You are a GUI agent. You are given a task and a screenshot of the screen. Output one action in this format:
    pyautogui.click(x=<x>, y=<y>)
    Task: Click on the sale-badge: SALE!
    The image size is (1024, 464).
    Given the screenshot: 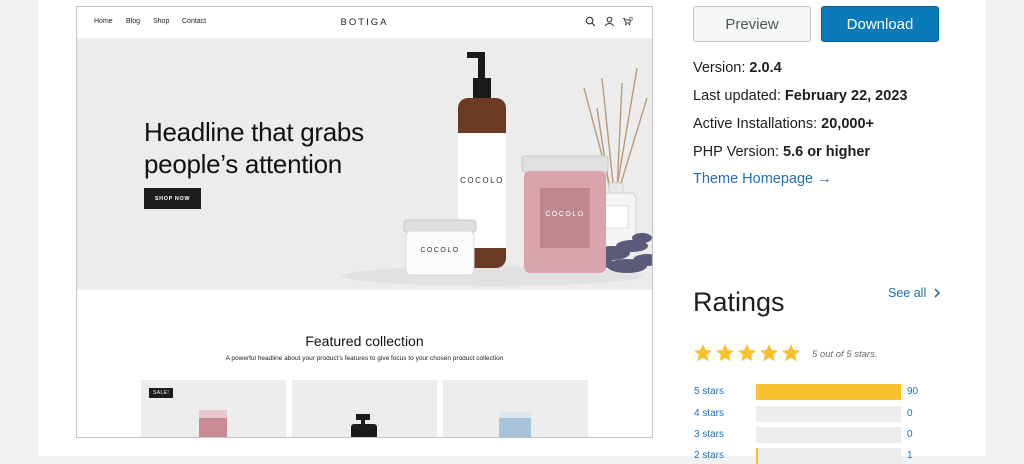 What is the action you would take?
    pyautogui.click(x=161, y=393)
    